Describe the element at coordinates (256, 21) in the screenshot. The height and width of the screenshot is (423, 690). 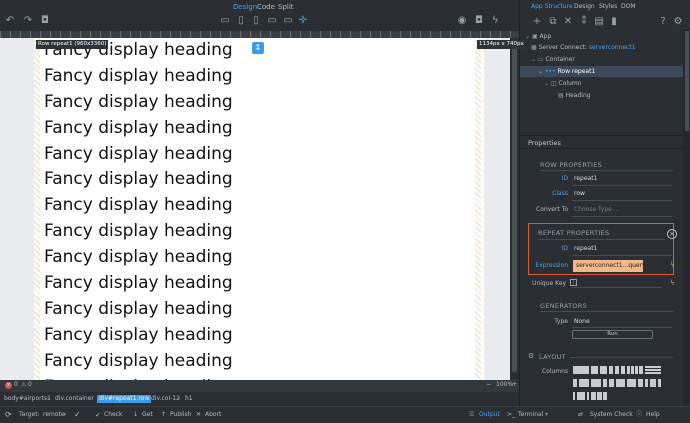
I see `tablet-icon: ▯` at that location.